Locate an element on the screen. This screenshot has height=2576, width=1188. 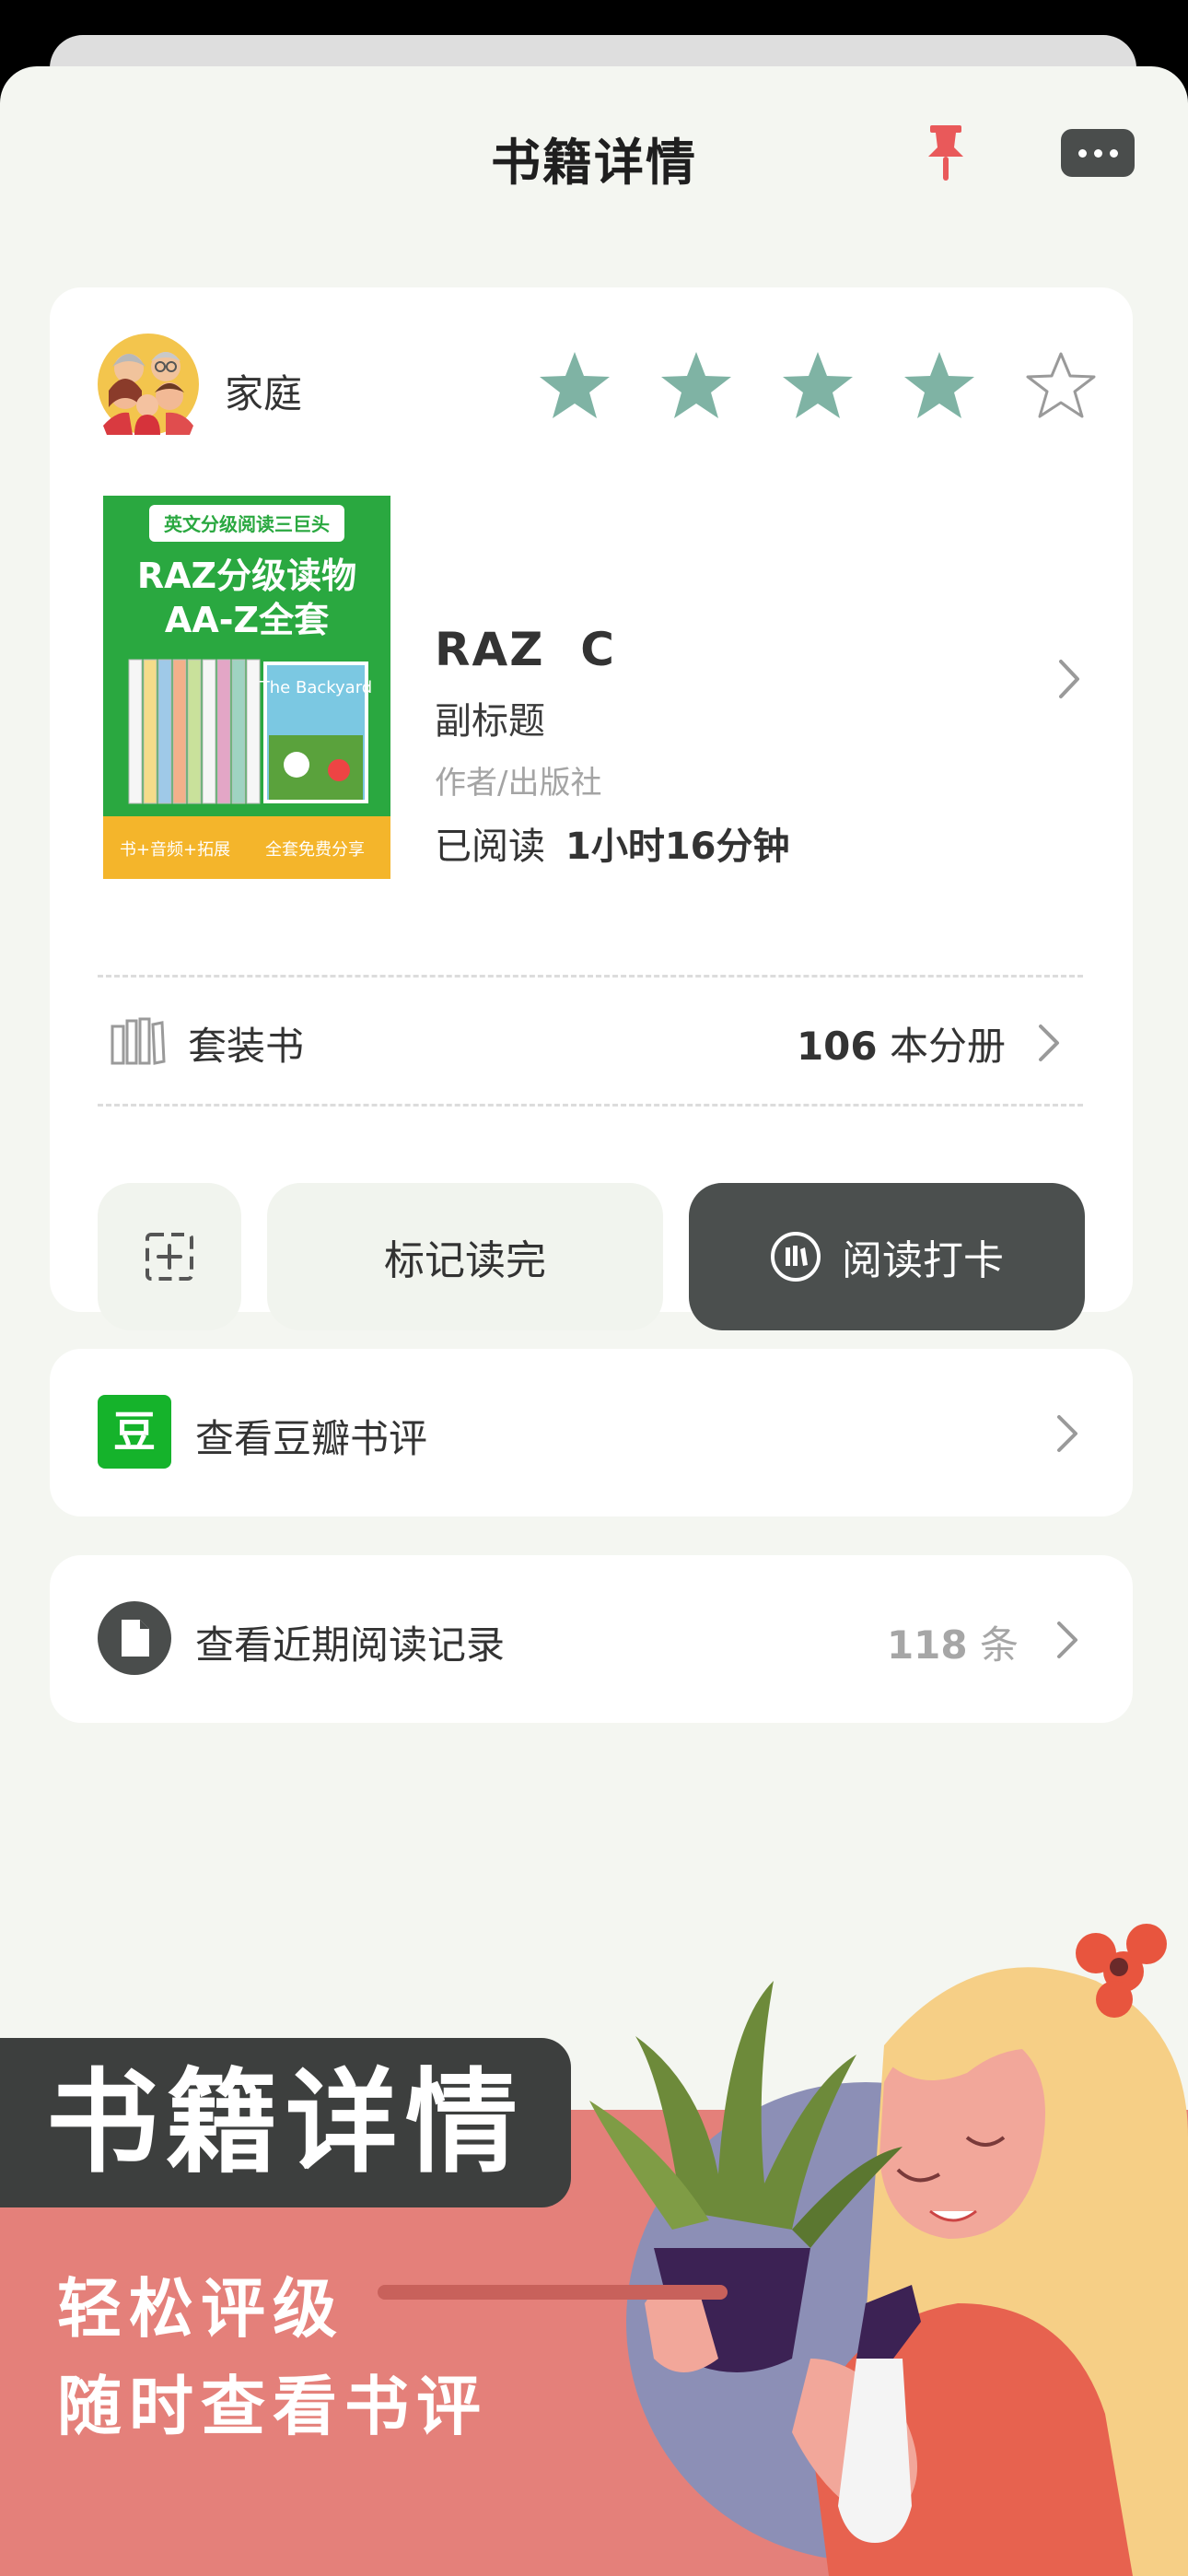
star-outline-icon is located at coordinates (1060, 385).